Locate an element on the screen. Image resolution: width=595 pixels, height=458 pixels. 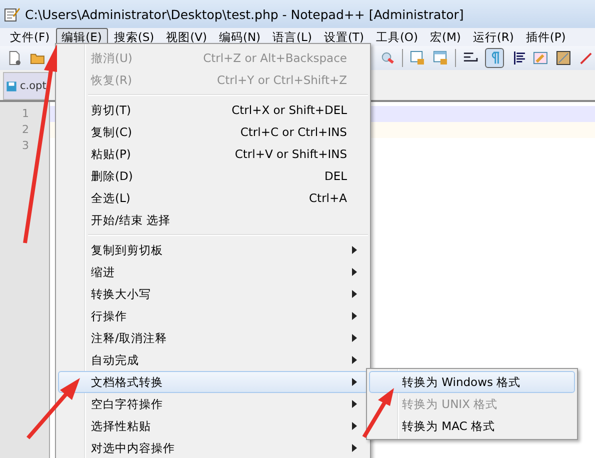
menu-bar-item: 搜索(S) is located at coordinates (134, 37).